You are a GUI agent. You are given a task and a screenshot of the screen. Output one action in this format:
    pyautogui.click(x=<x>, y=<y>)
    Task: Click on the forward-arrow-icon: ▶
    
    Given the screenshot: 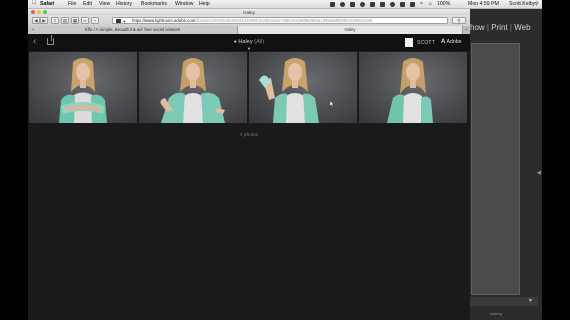 What is the action you would take?
    pyautogui.click(x=44, y=20)
    